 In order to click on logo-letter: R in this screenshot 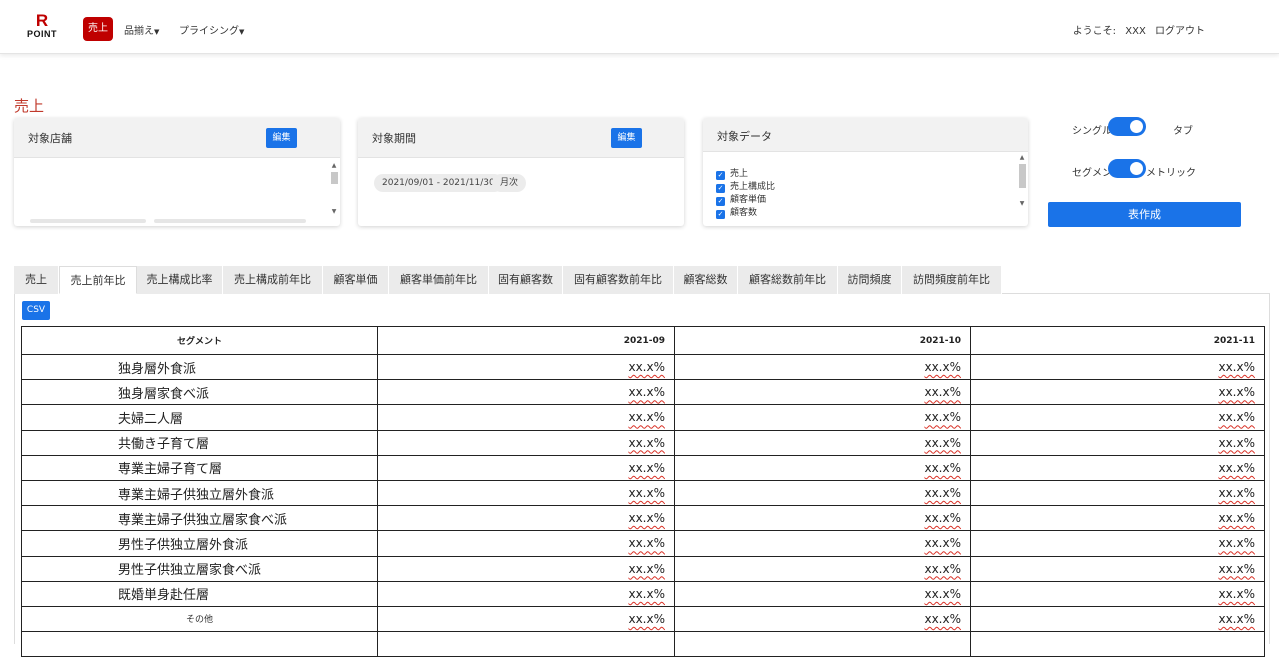, I will do `click(42, 20)`.